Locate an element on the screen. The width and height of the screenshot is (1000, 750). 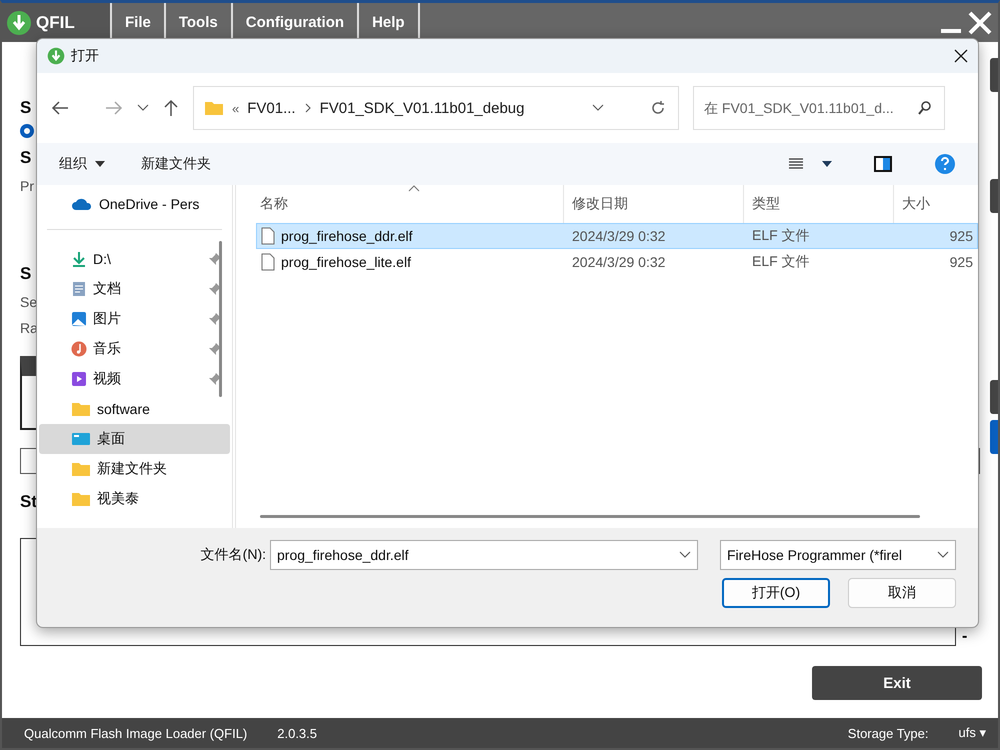
dash-mark: - is located at coordinates (965, 637).